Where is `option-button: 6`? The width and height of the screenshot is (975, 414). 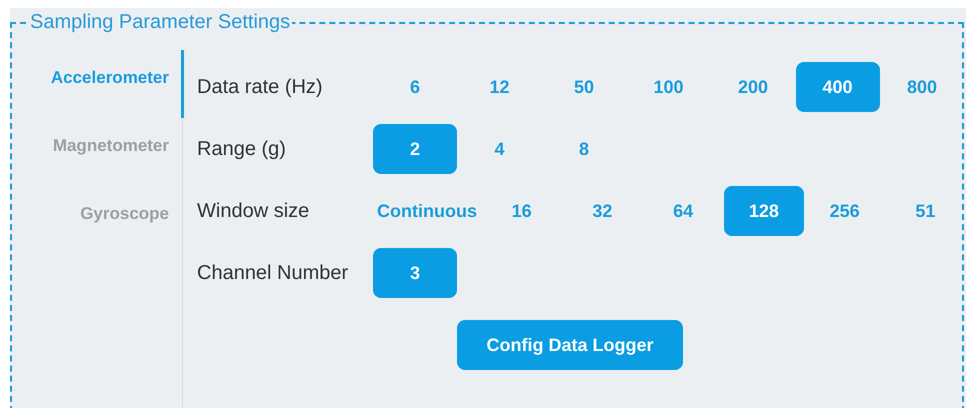 option-button: 6 is located at coordinates (415, 87).